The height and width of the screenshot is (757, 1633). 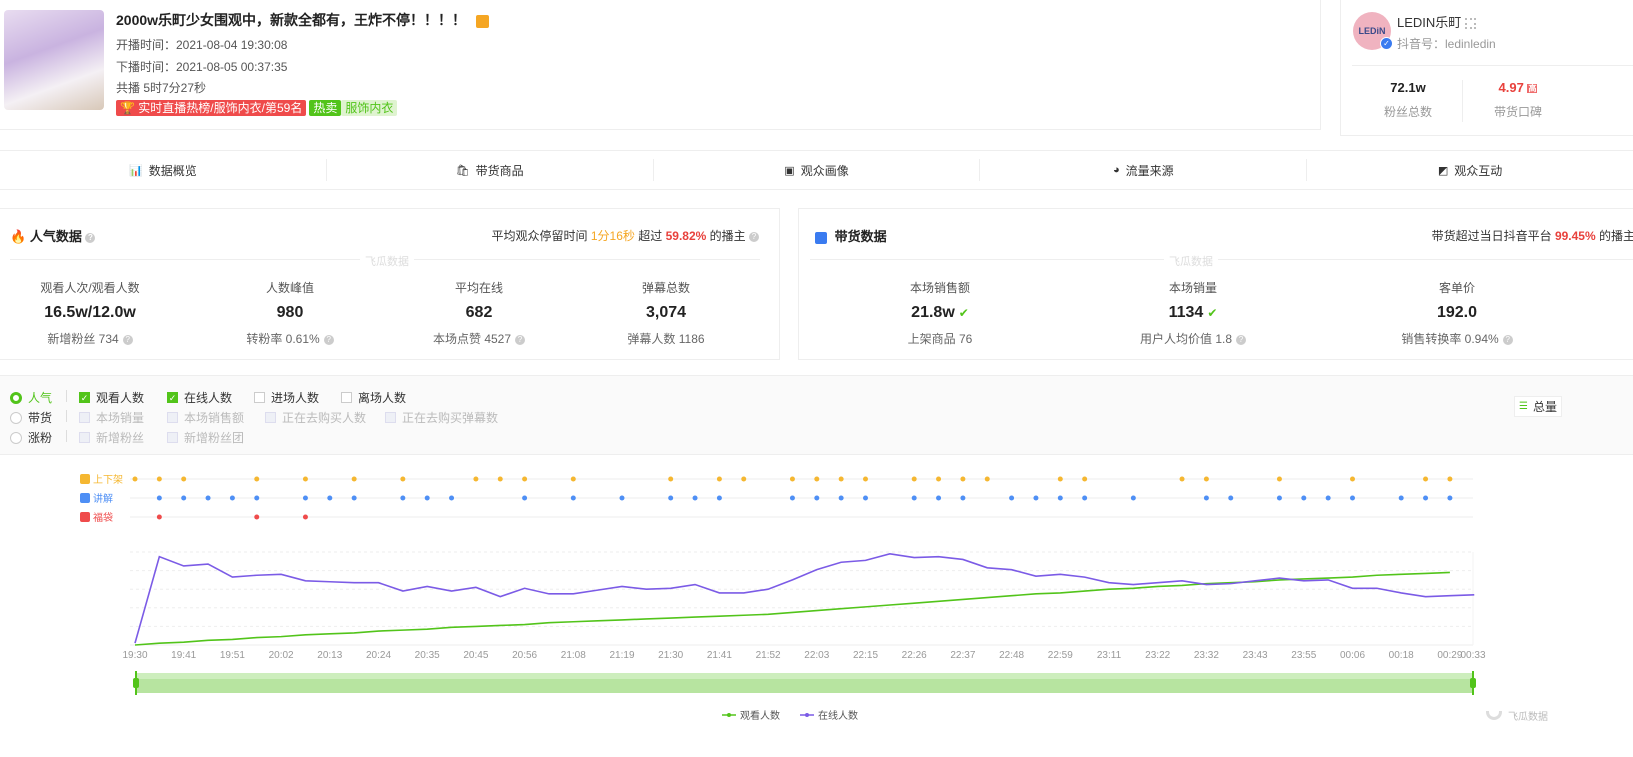 What do you see at coordinates (760, 715) in the screenshot?
I see `legend-item: 观看人数` at bounding box center [760, 715].